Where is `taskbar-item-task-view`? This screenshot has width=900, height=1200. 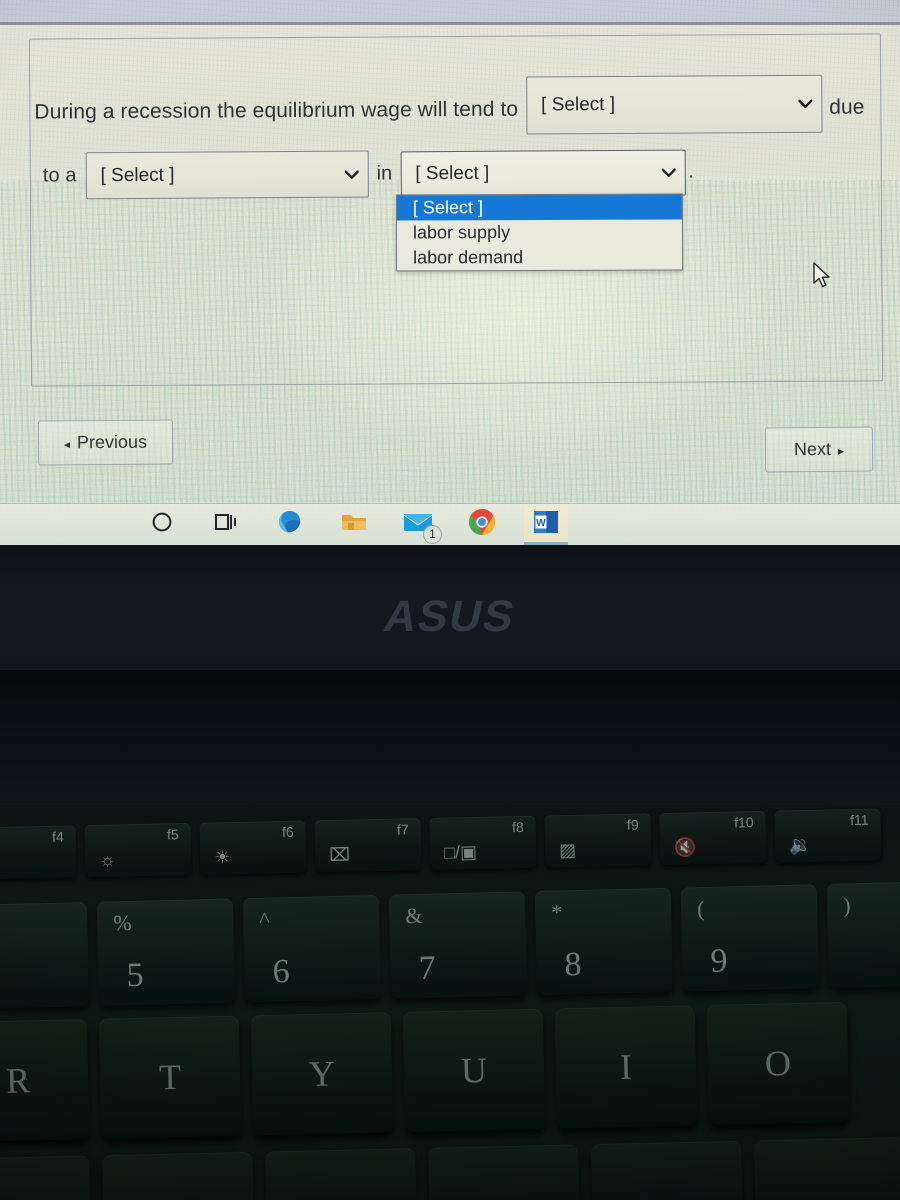
taskbar-item-task-view is located at coordinates (226, 525).